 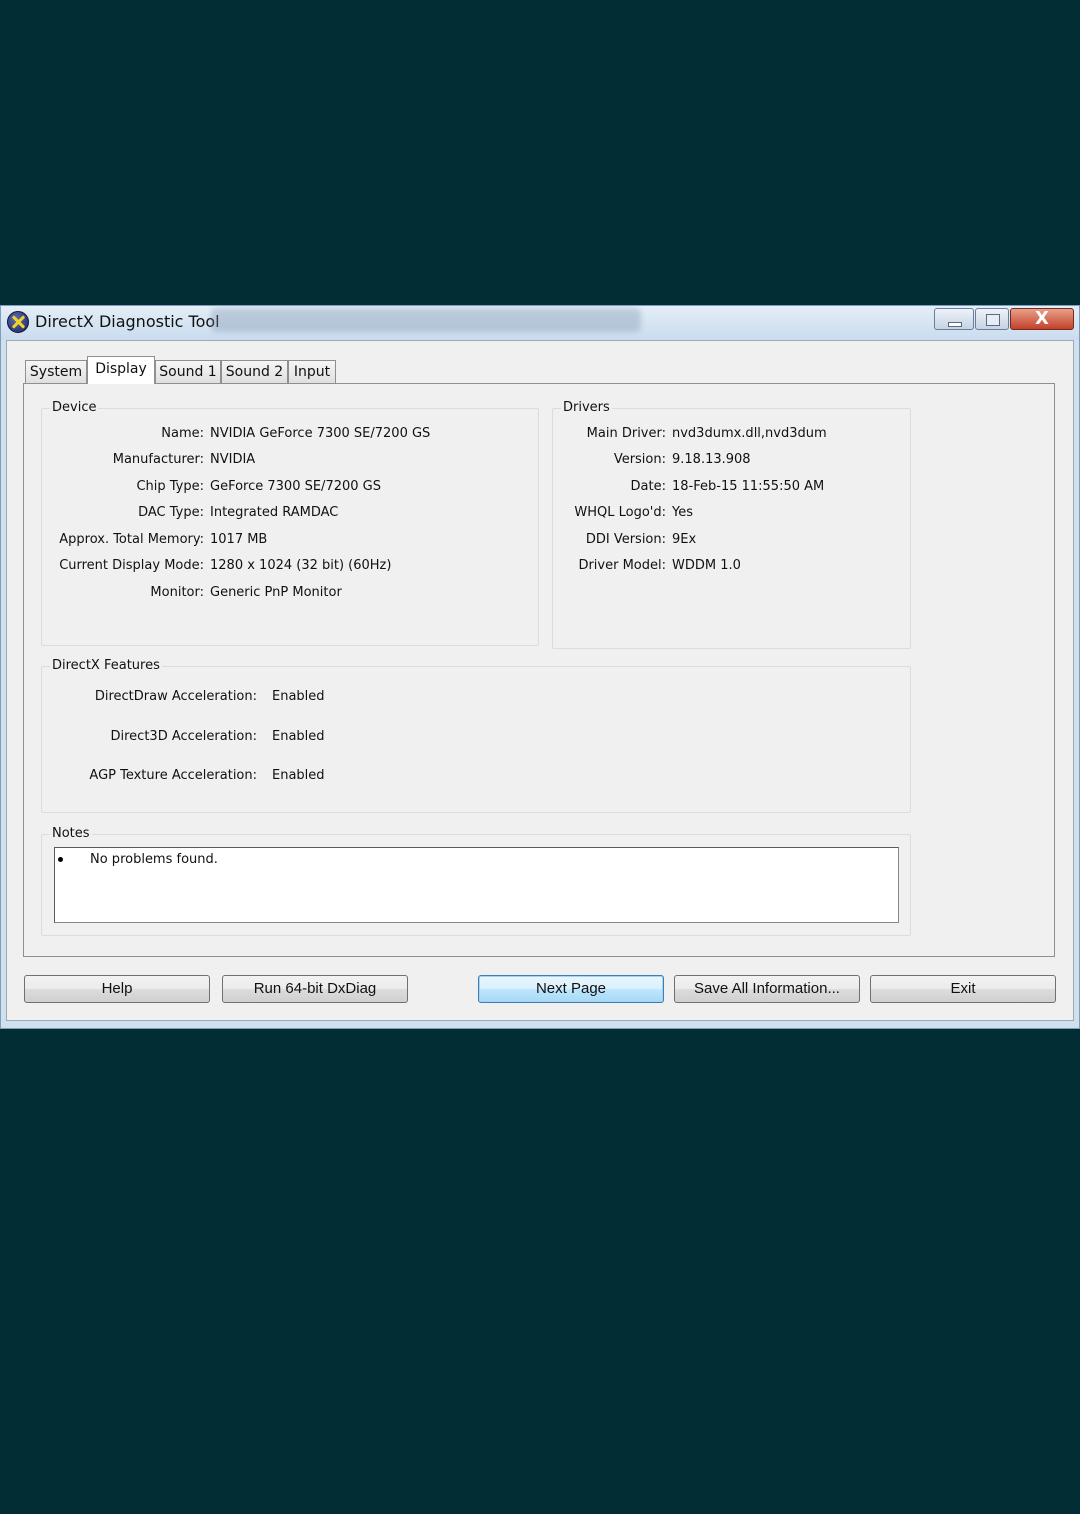 I want to click on device-key: Approx. Total Memory:, so click(x=131, y=539).